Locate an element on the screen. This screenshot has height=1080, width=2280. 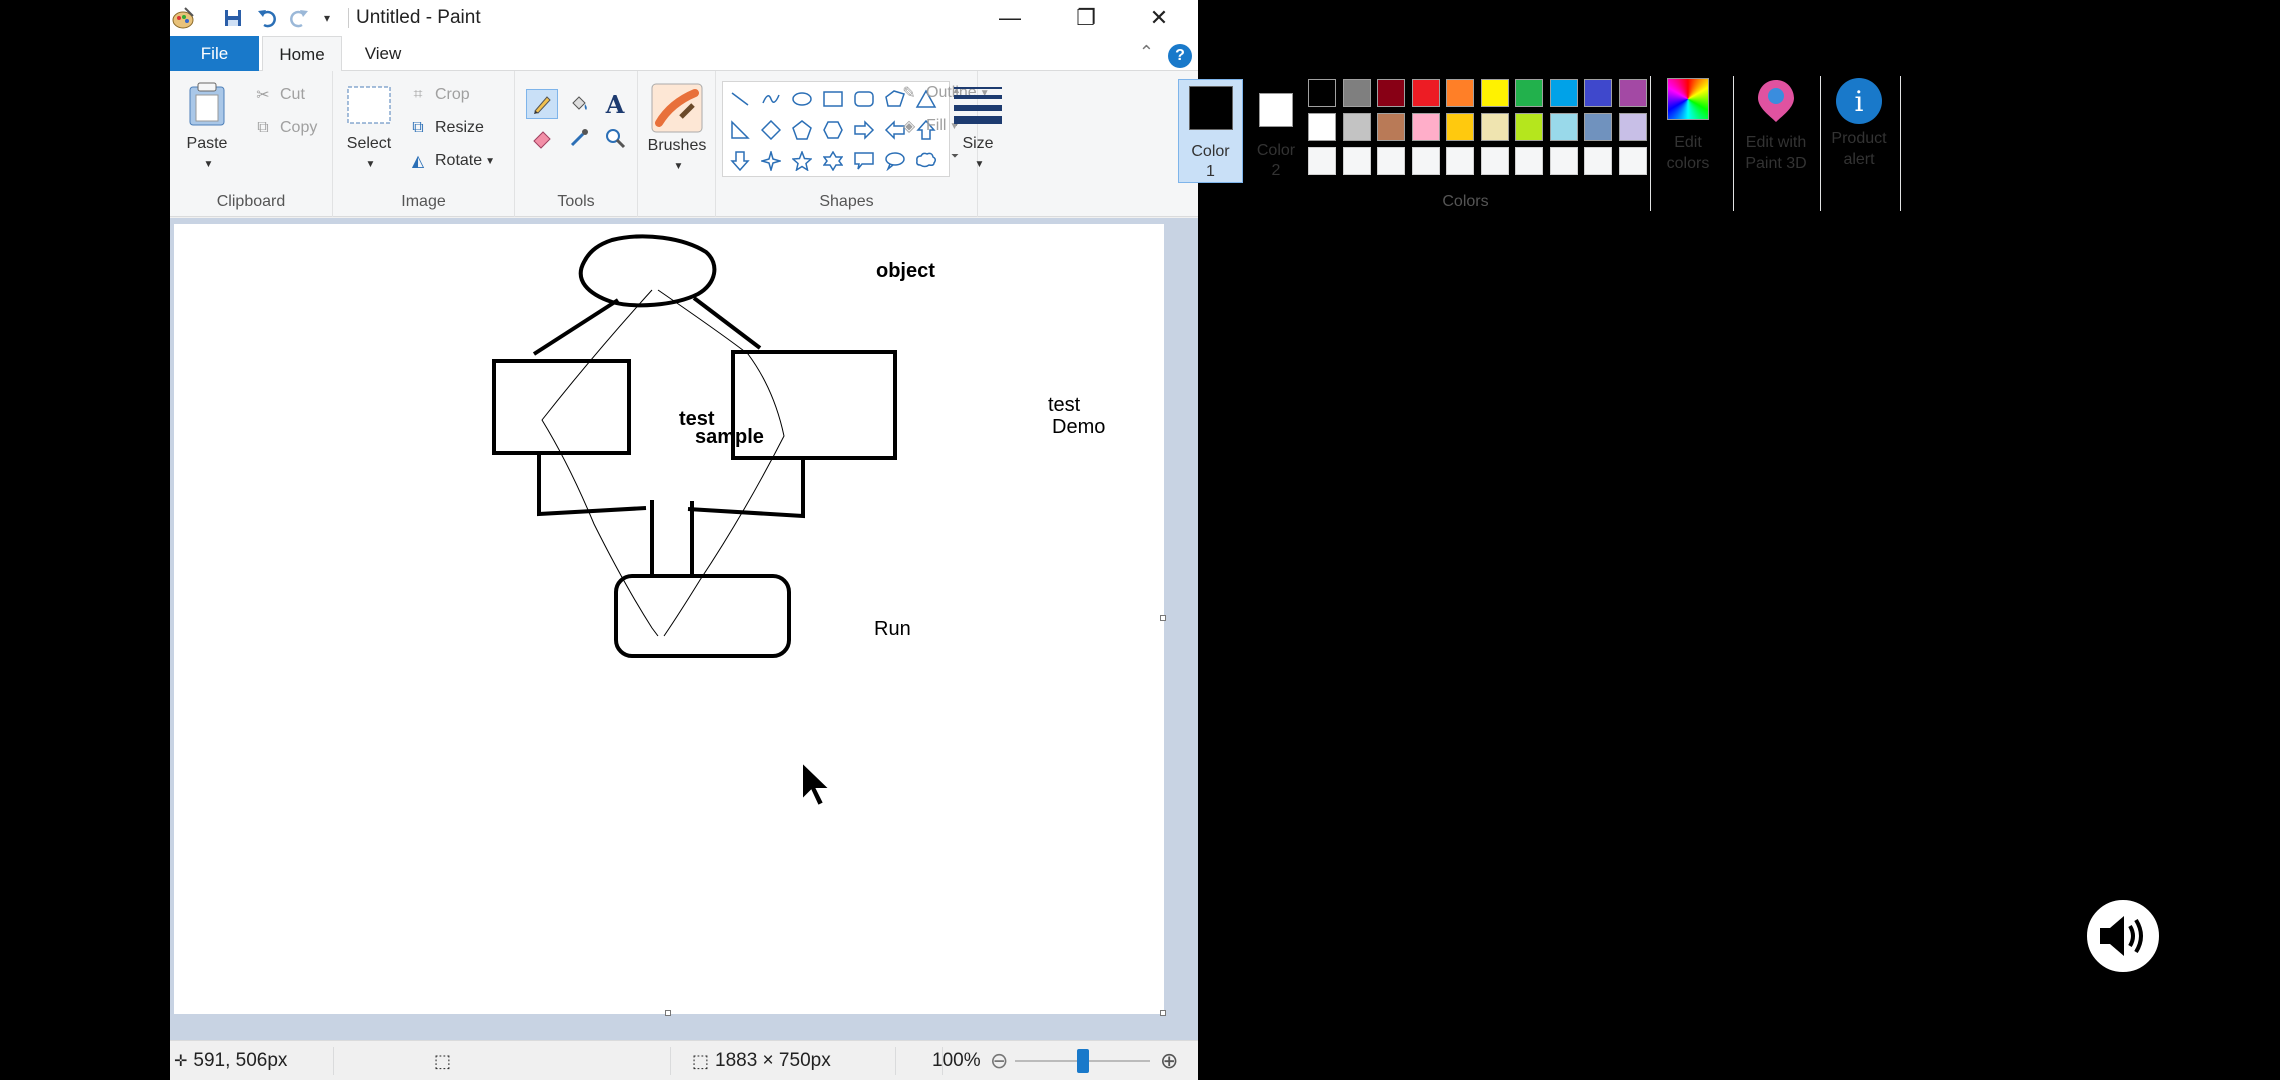
curve-shape-icon is located at coordinates (771, 99).